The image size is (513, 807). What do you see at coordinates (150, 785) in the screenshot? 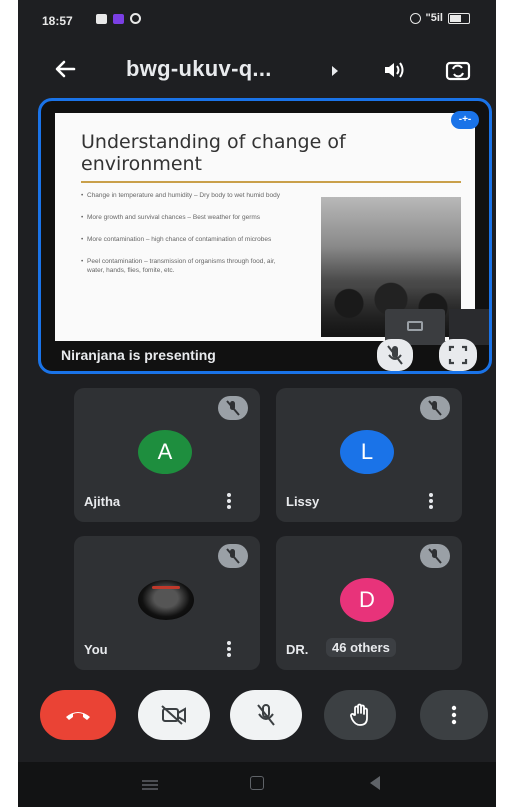
I see `recent-apps-icon` at bounding box center [150, 785].